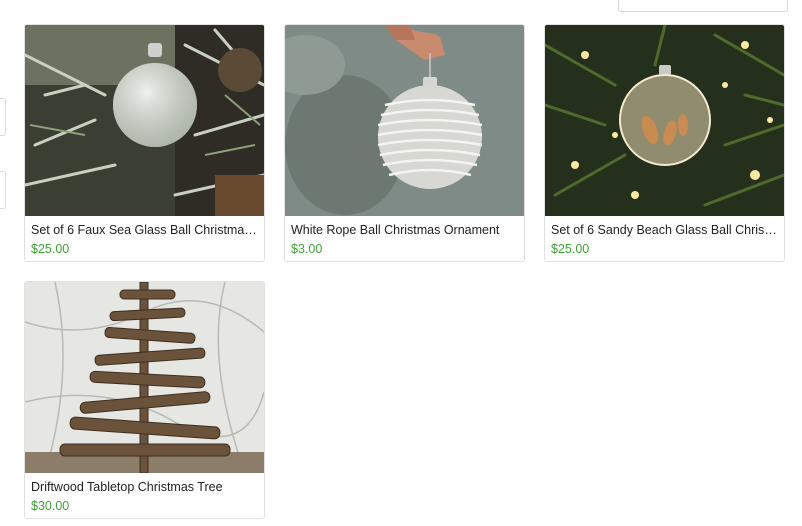 The height and width of the screenshot is (526, 802). I want to click on listing-card: White Rope Ball Christmas Ornament $3.00, so click(404, 143).